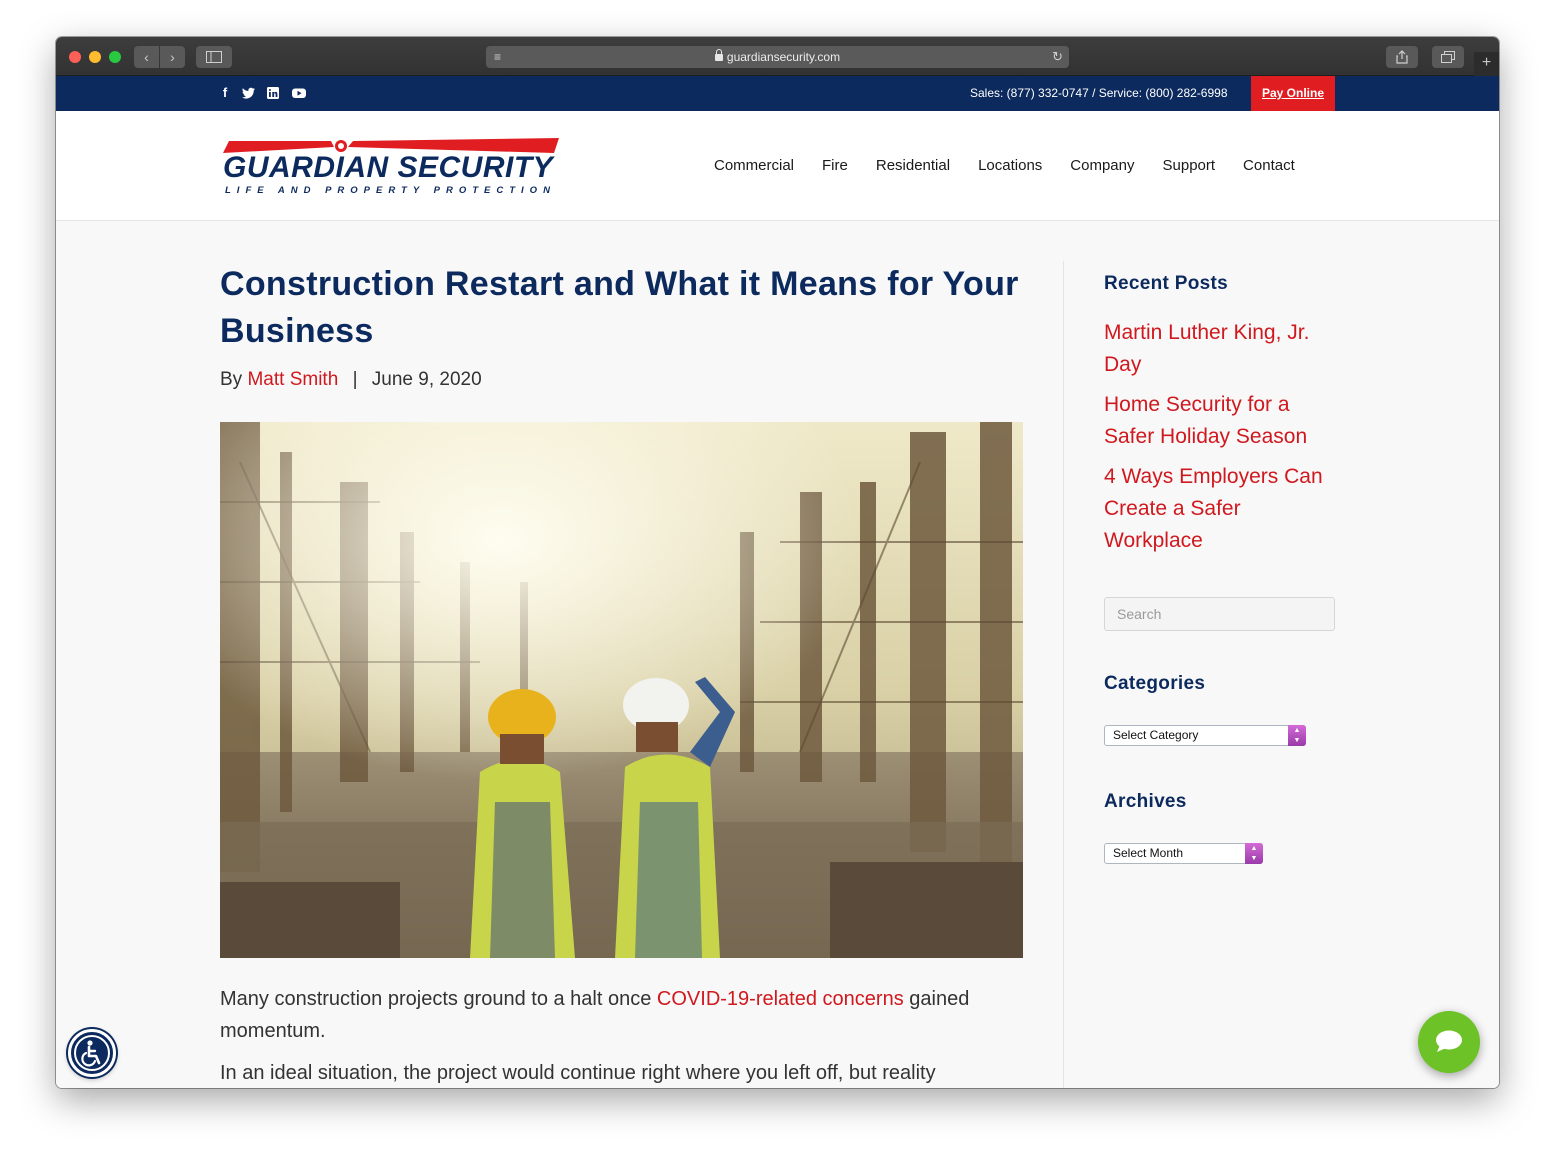 The image size is (1555, 1162). I want to click on search-input, so click(1219, 614).